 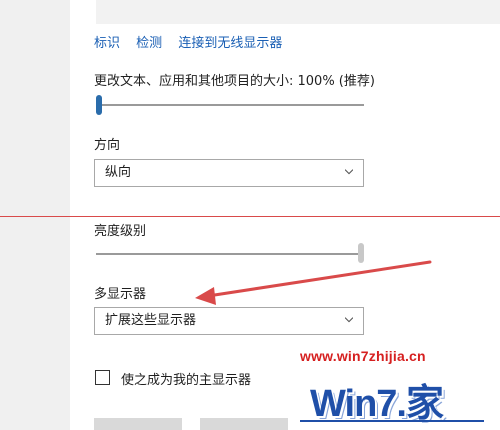 What do you see at coordinates (102, 377) in the screenshot?
I see `main-display-checkbox` at bounding box center [102, 377].